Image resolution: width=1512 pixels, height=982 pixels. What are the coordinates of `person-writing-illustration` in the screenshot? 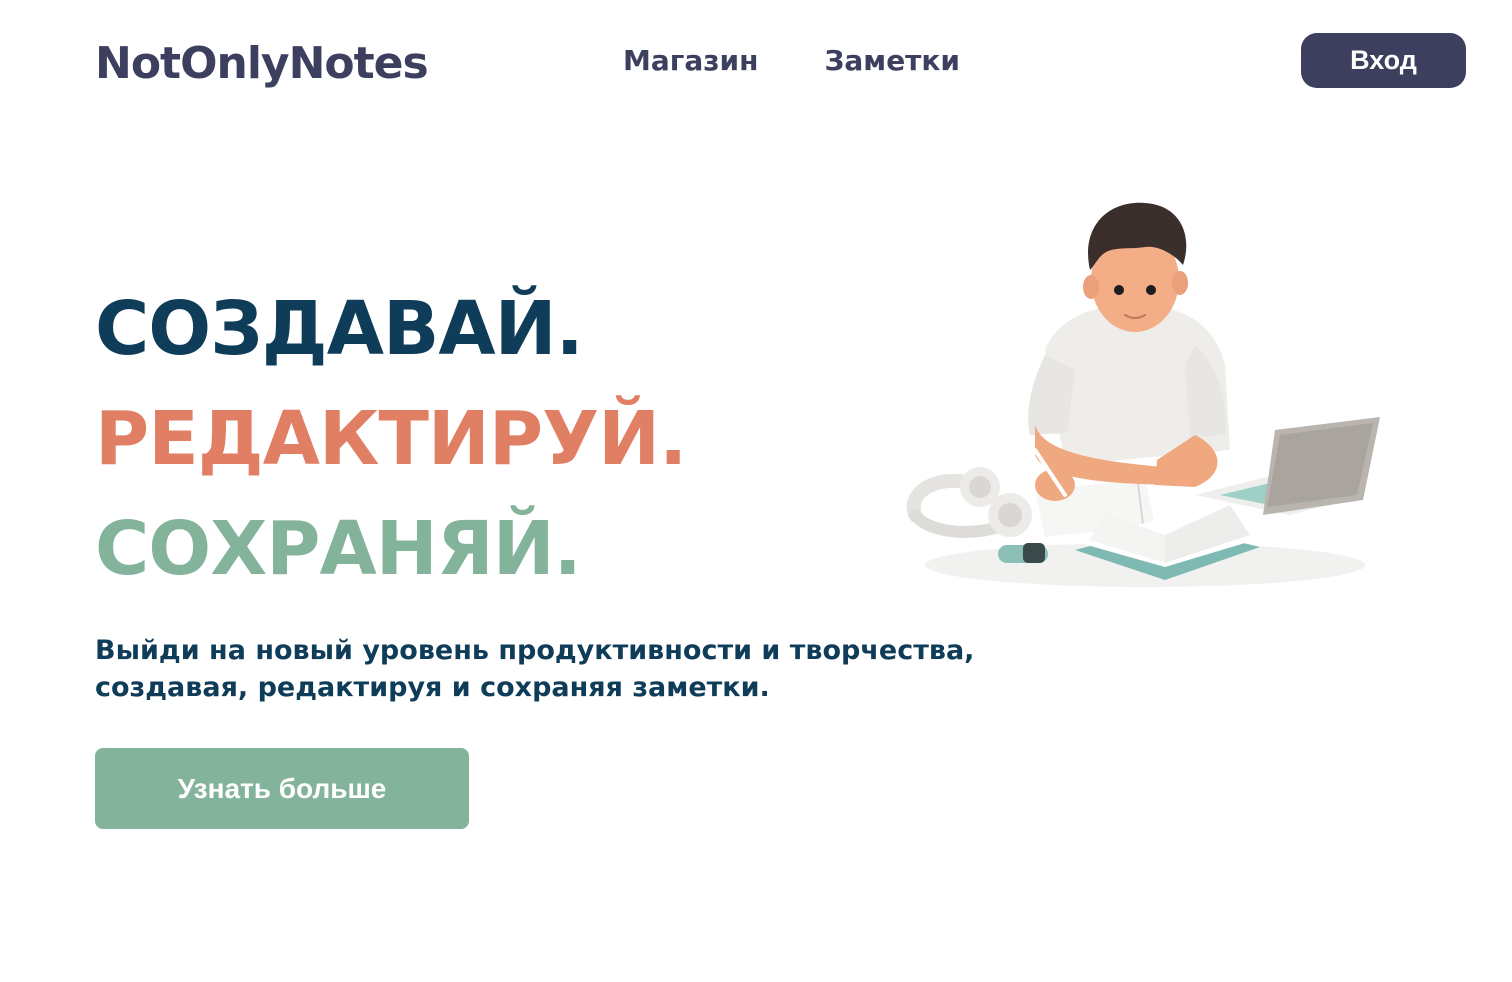 It's located at (1143, 394).